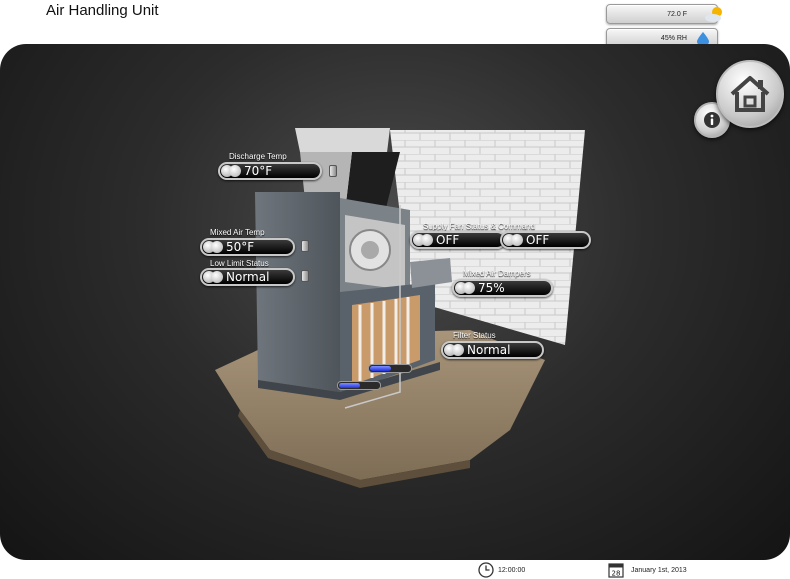 The height and width of the screenshot is (579, 790). I want to click on calendar-day-number: 28, so click(616, 574).